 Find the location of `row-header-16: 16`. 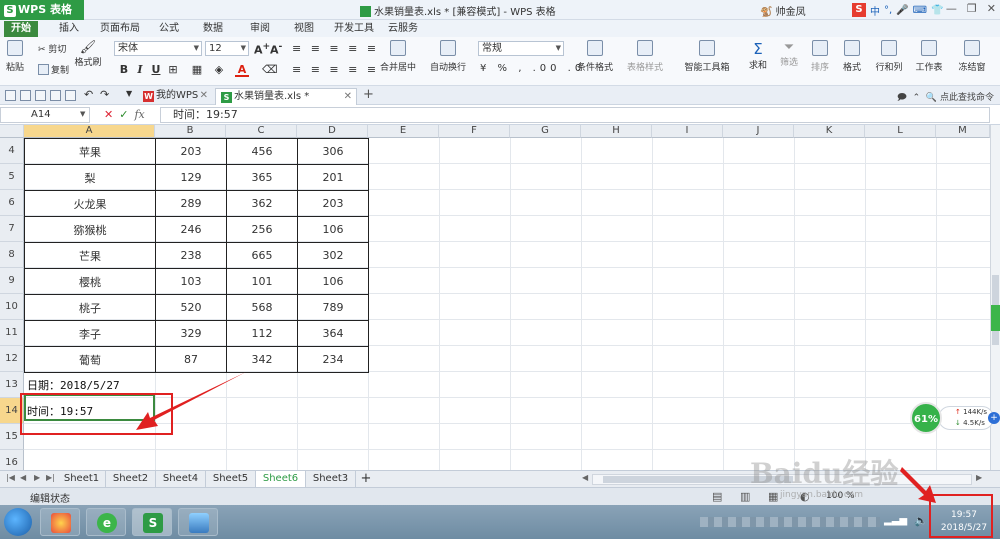

row-header-16: 16 is located at coordinates (12, 460).